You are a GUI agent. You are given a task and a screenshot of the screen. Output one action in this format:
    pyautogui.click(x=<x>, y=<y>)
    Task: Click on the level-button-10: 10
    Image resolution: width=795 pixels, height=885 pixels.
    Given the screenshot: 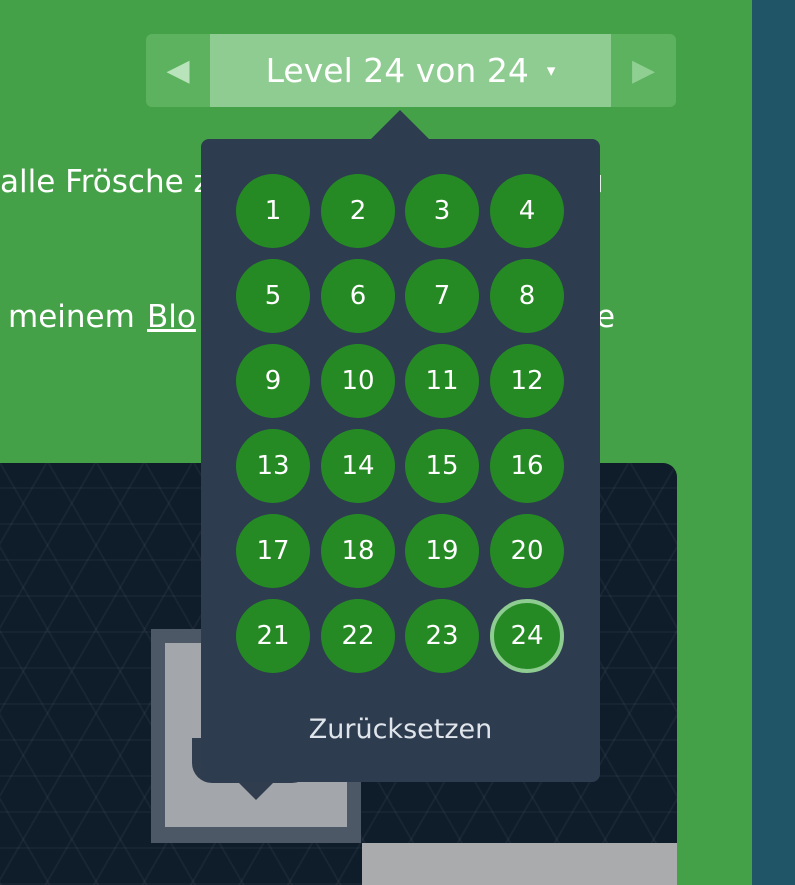 What is the action you would take?
    pyautogui.click(x=358, y=381)
    